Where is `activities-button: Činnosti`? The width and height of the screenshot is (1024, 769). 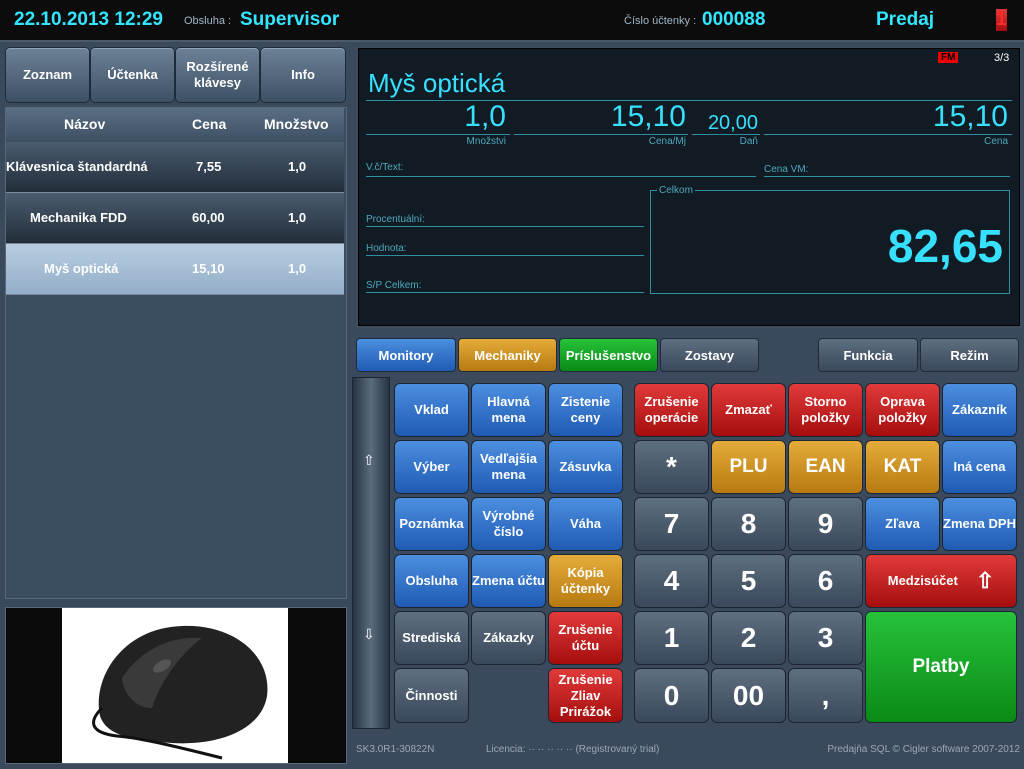 activities-button: Činnosti is located at coordinates (431, 695).